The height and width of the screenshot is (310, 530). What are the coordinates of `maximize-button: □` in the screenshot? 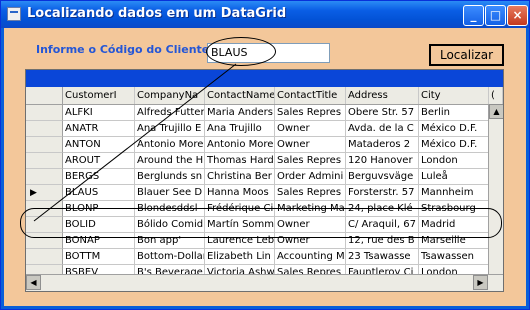 It's located at (495, 15).